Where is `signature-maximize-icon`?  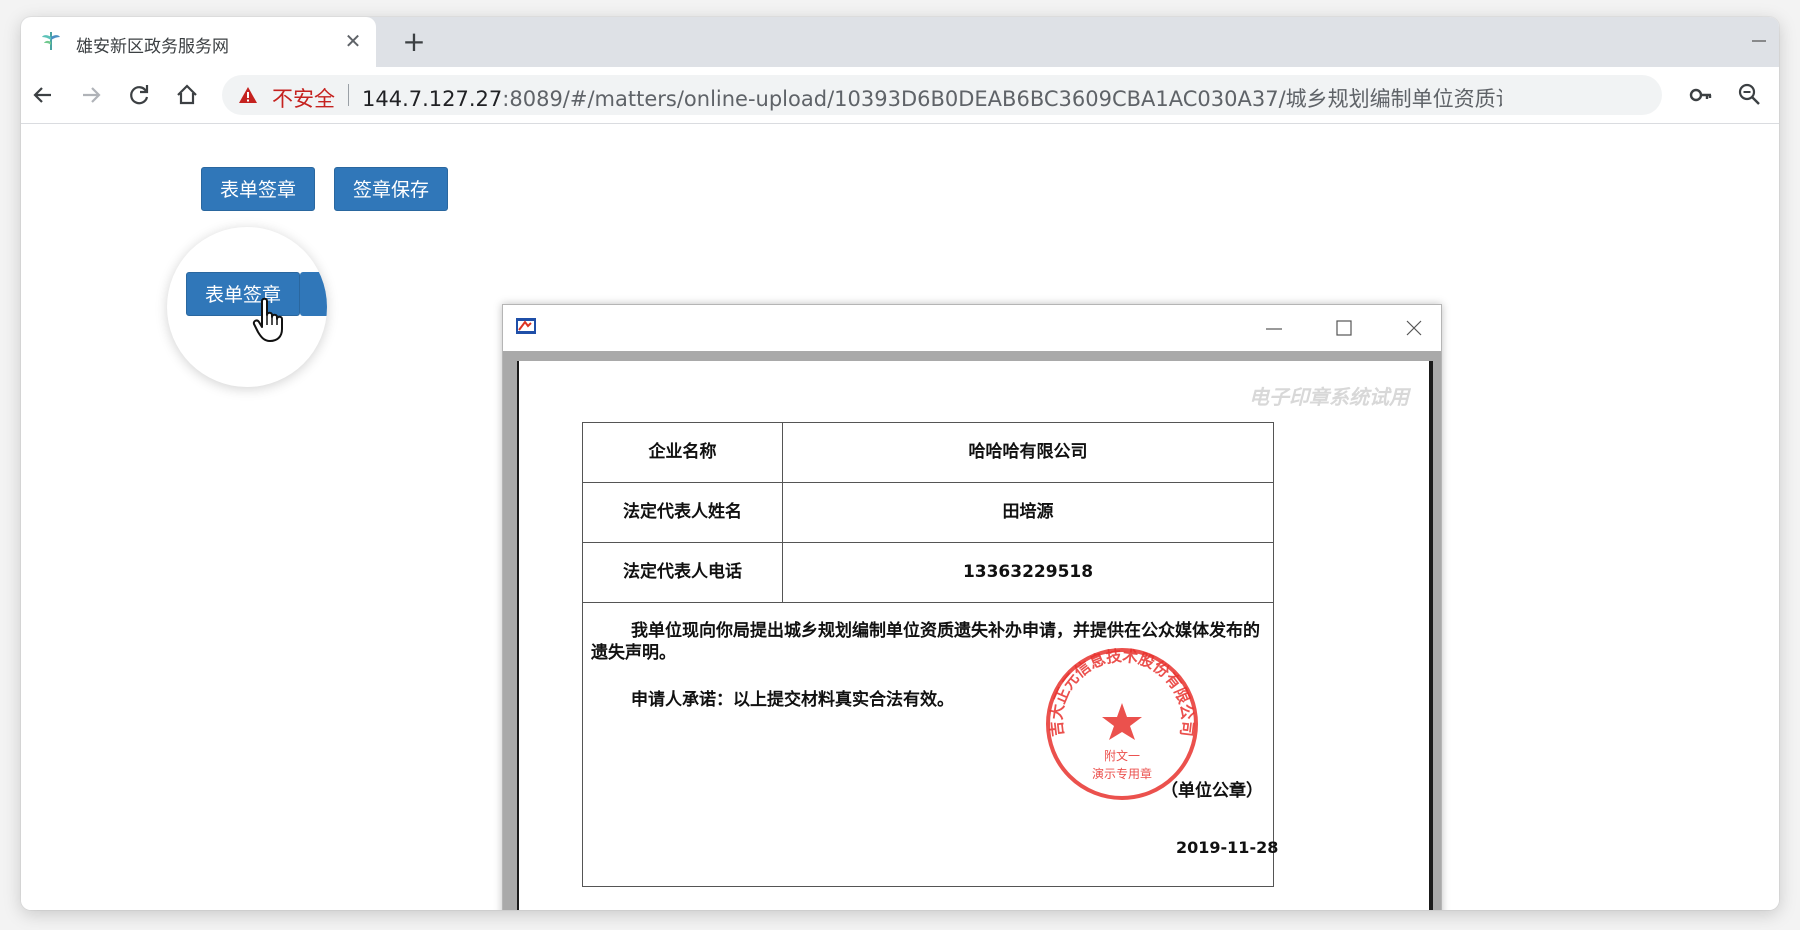
signature-maximize-icon is located at coordinates (1344, 328).